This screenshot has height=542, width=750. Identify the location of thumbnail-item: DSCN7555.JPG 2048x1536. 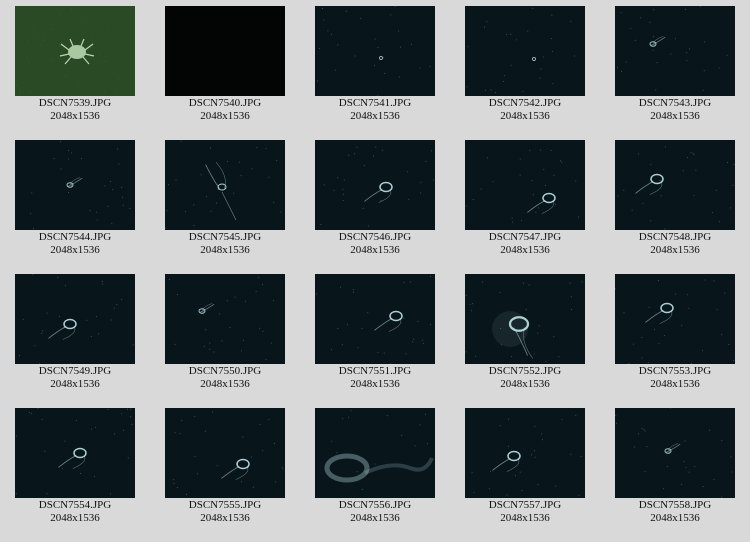
(225, 469).